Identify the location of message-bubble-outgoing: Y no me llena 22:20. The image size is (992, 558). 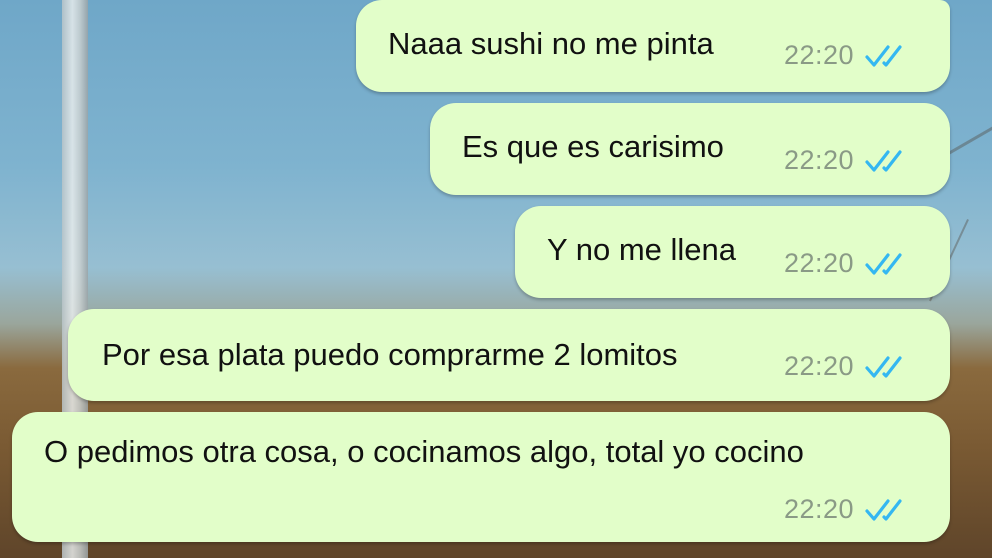
(732, 252).